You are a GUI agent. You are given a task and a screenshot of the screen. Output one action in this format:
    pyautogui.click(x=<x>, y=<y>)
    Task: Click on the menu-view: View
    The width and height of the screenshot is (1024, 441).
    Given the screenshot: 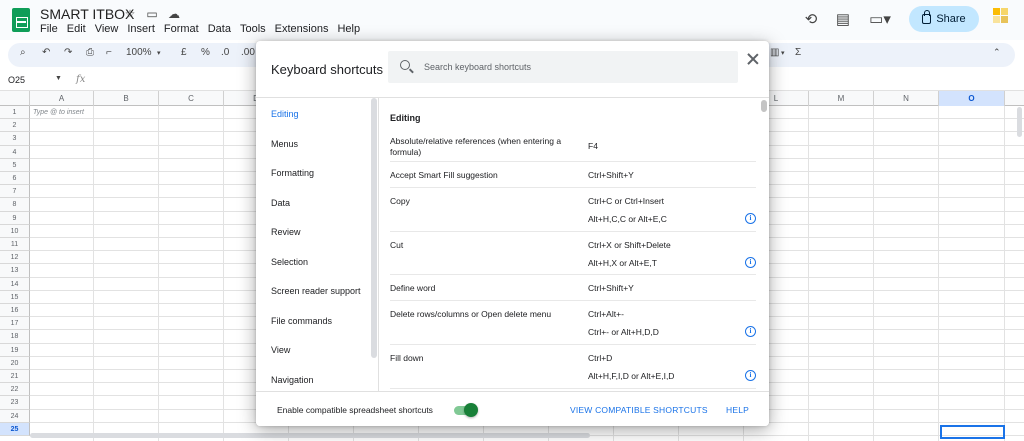 What is the action you would take?
    pyautogui.click(x=107, y=29)
    